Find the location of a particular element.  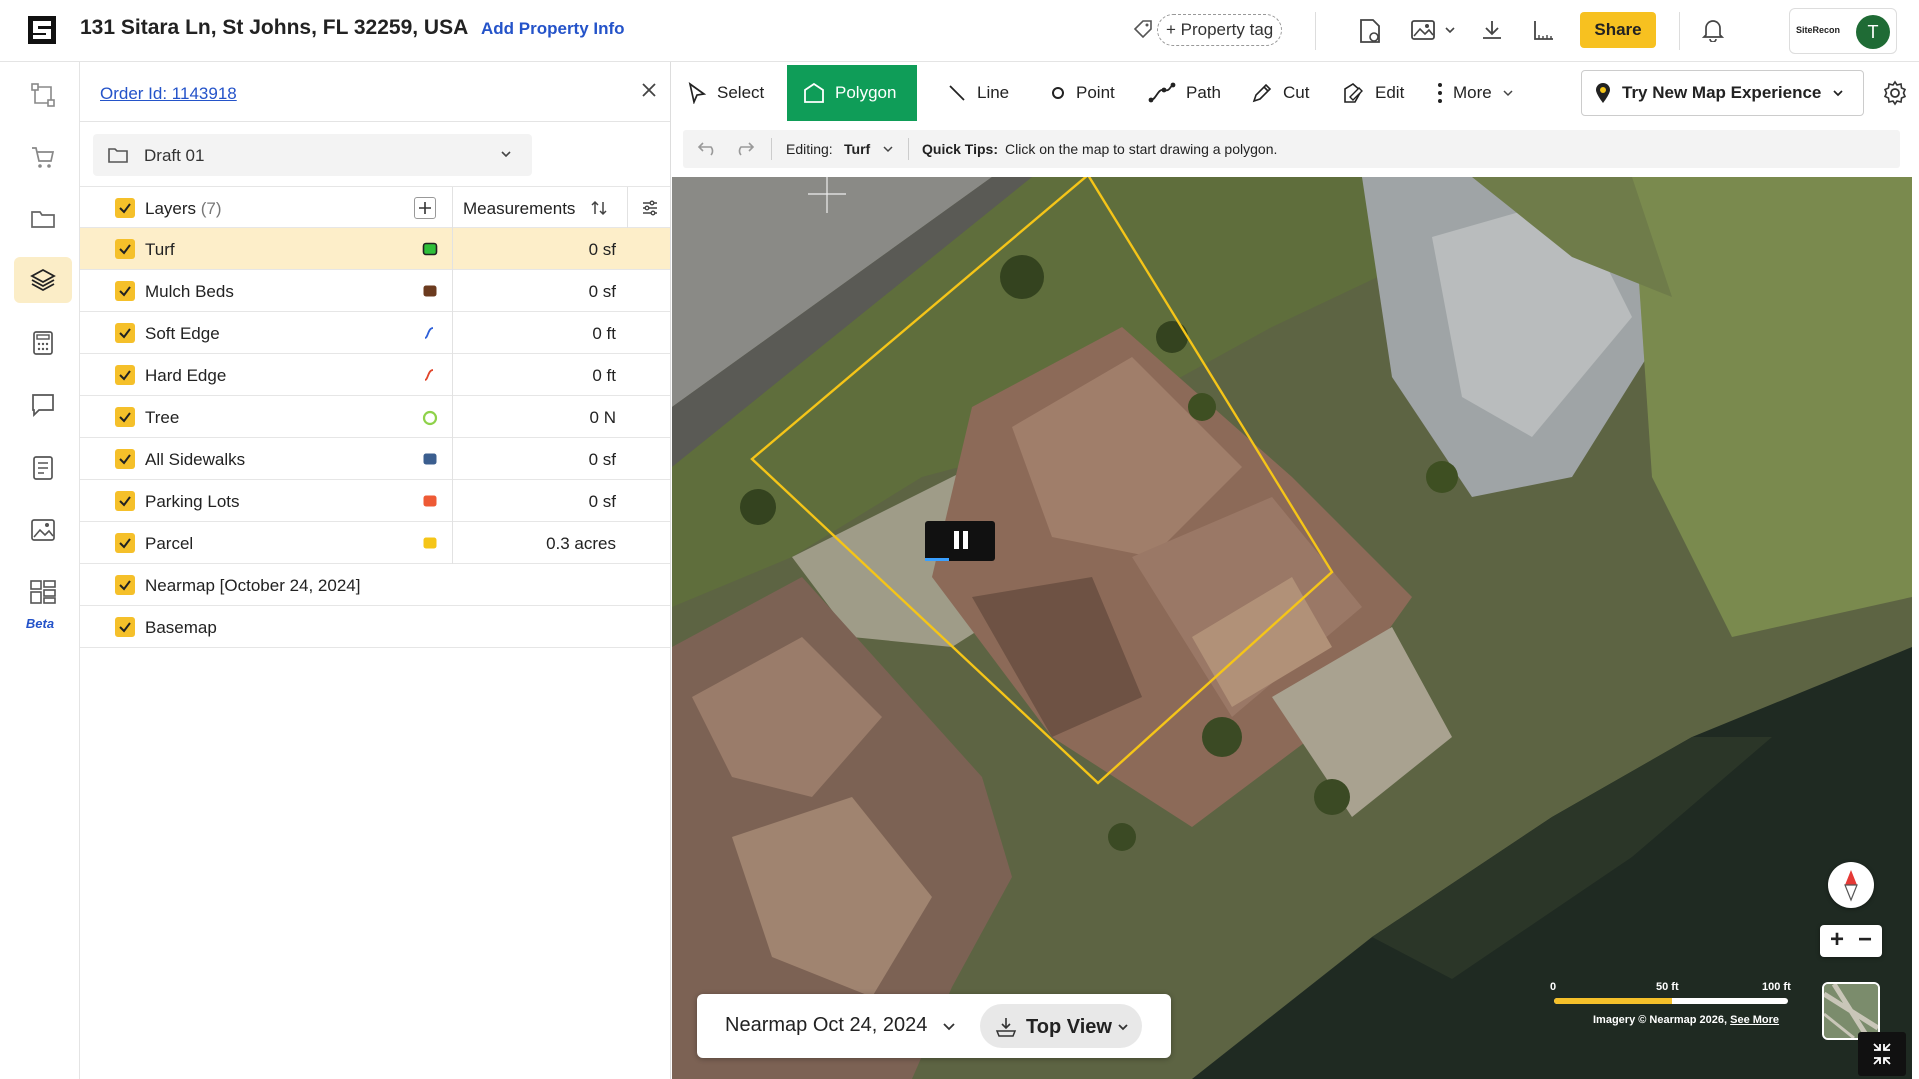

layers-icon is located at coordinates (43, 280).